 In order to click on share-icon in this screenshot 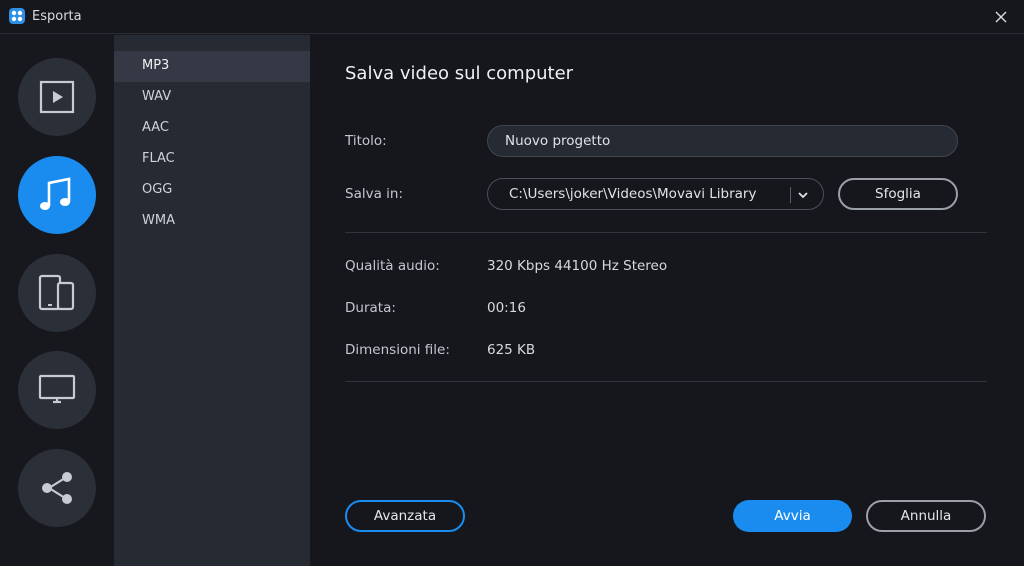, I will do `click(57, 488)`.